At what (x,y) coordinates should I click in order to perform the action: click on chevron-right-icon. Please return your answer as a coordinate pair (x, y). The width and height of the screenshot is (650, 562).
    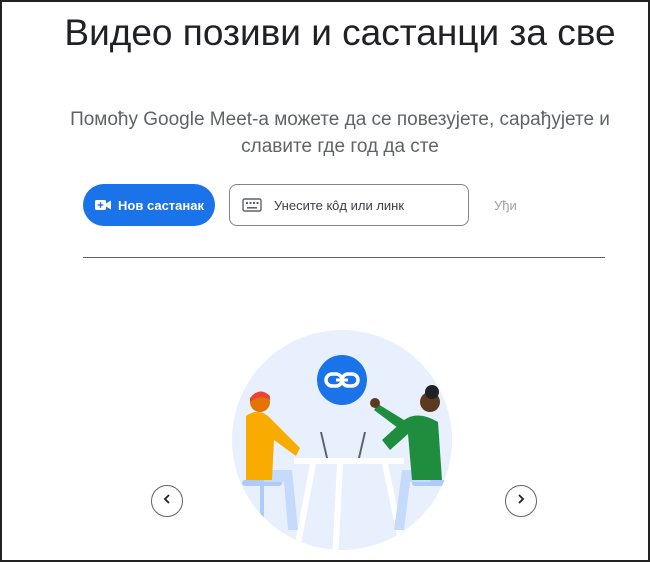
    Looking at the image, I should click on (521, 501).